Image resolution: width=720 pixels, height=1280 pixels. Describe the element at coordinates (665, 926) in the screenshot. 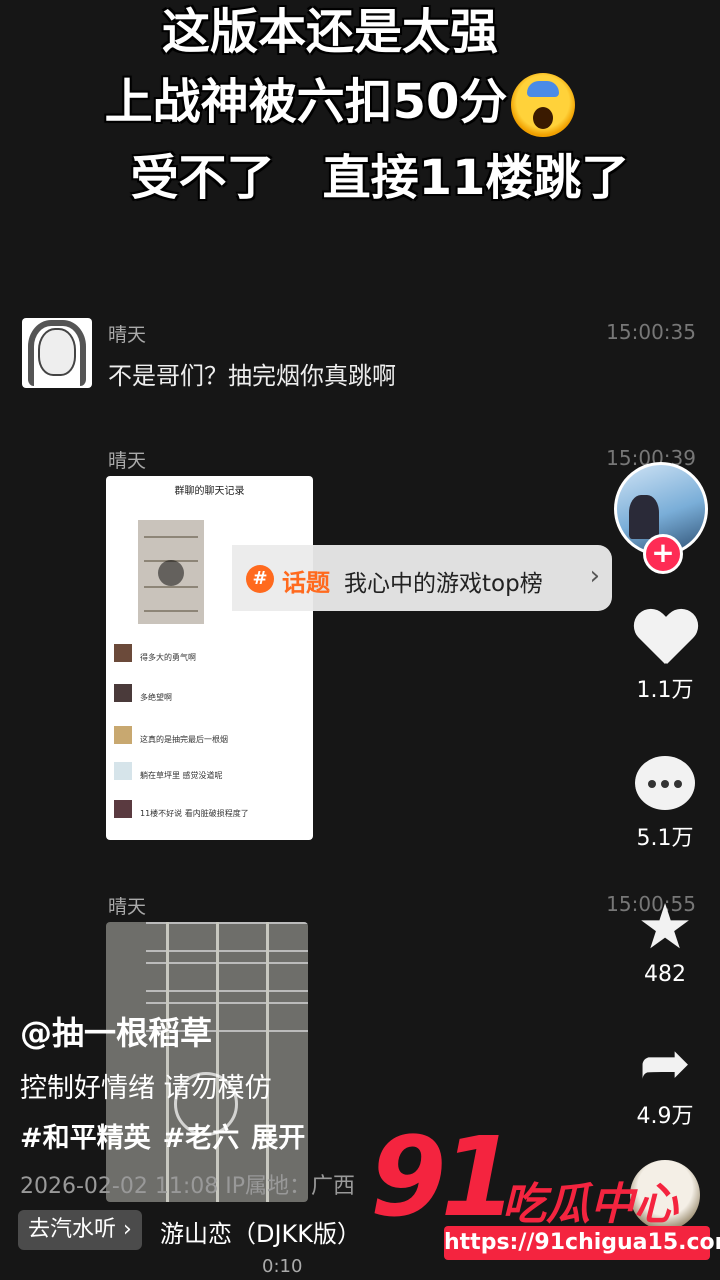

I see `star-icon: ★` at that location.